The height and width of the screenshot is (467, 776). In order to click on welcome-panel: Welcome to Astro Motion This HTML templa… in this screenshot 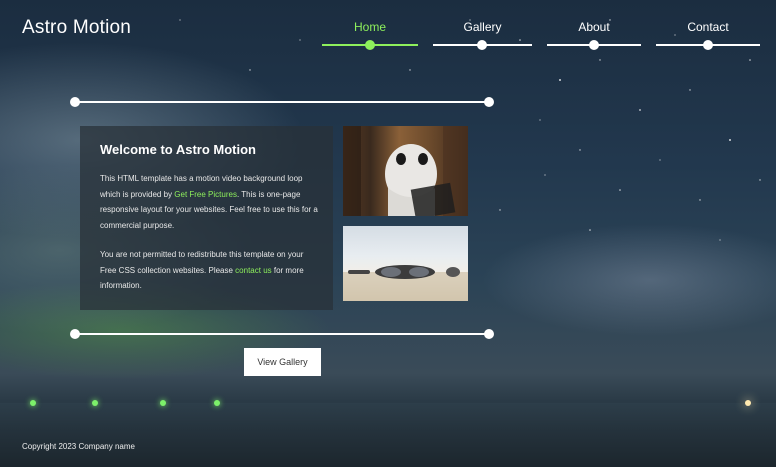, I will do `click(206, 218)`.